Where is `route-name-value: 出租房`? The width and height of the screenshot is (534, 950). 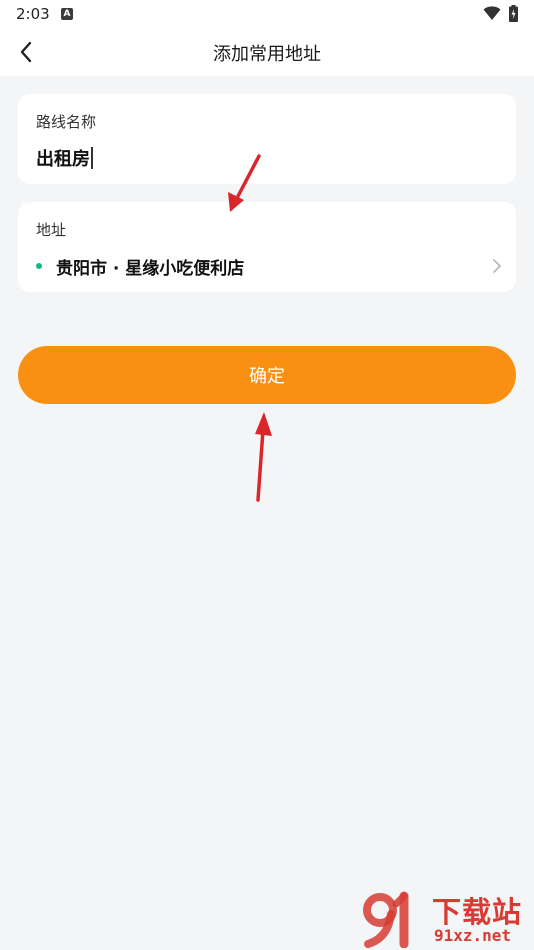 route-name-value: 出租房 is located at coordinates (63, 159).